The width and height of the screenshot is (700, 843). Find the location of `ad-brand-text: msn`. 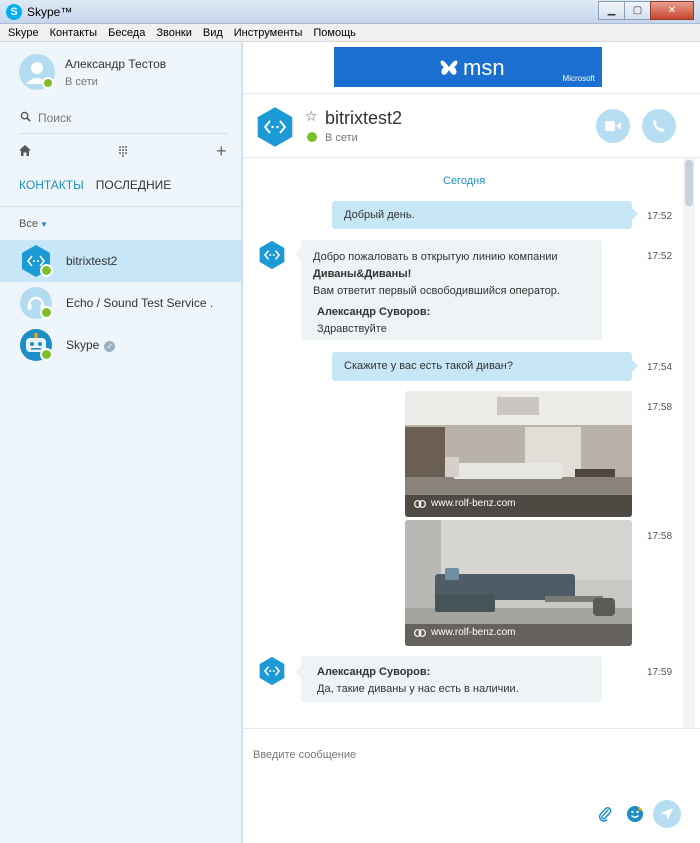

ad-brand-text: msn is located at coordinates (484, 67).